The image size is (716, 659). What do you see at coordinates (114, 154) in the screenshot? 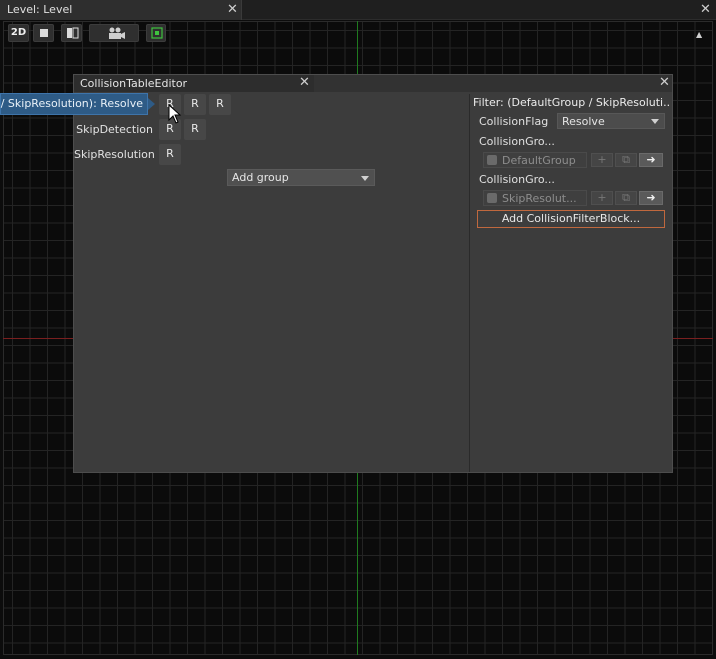
I see `row-label-skipresolution: SkipResolution` at bounding box center [114, 154].